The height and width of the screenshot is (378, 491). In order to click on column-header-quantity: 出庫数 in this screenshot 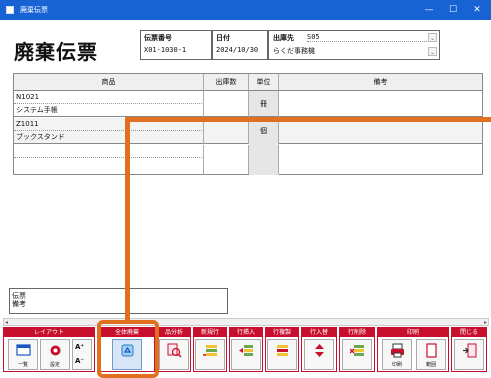, I will do `click(226, 82)`.